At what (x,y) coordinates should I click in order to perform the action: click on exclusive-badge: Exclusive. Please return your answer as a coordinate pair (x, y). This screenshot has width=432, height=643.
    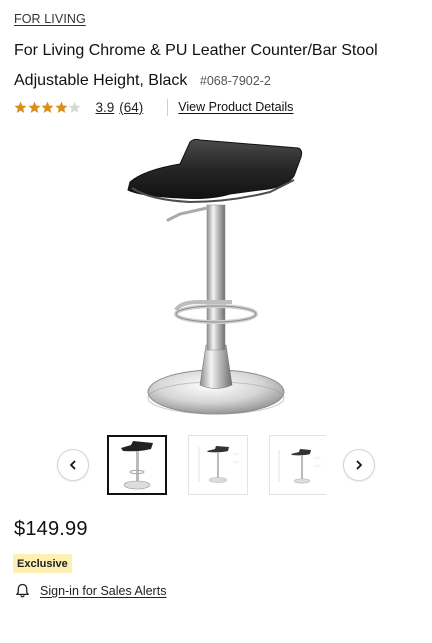
    Looking at the image, I should click on (42, 563).